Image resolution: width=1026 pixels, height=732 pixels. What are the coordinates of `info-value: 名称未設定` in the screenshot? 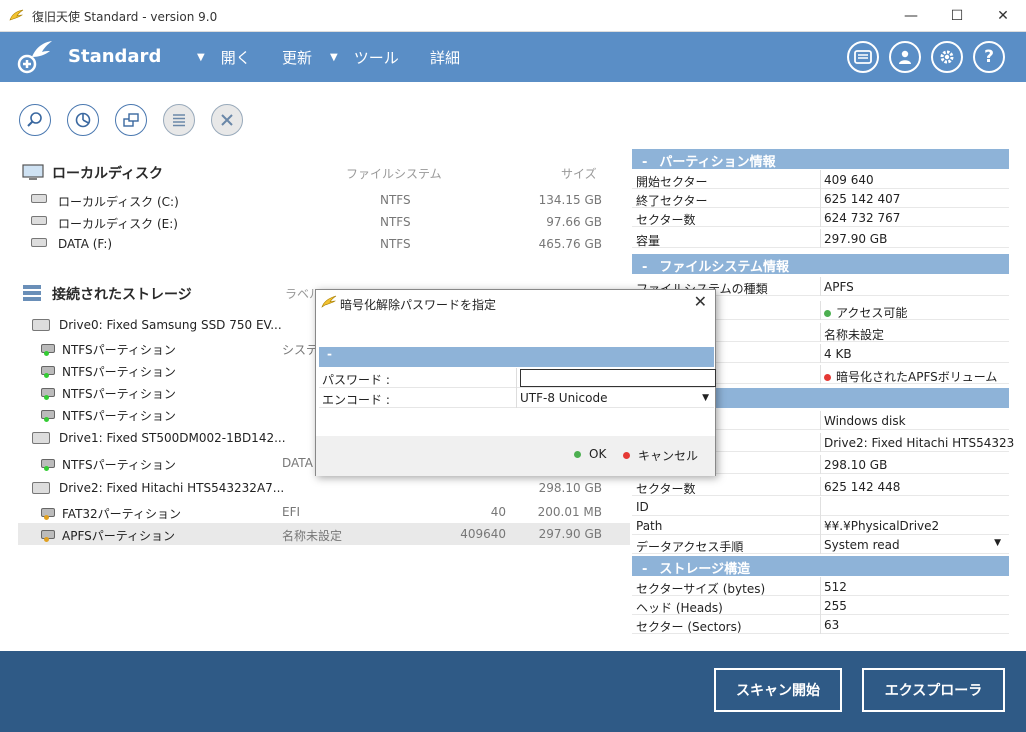 It's located at (854, 335).